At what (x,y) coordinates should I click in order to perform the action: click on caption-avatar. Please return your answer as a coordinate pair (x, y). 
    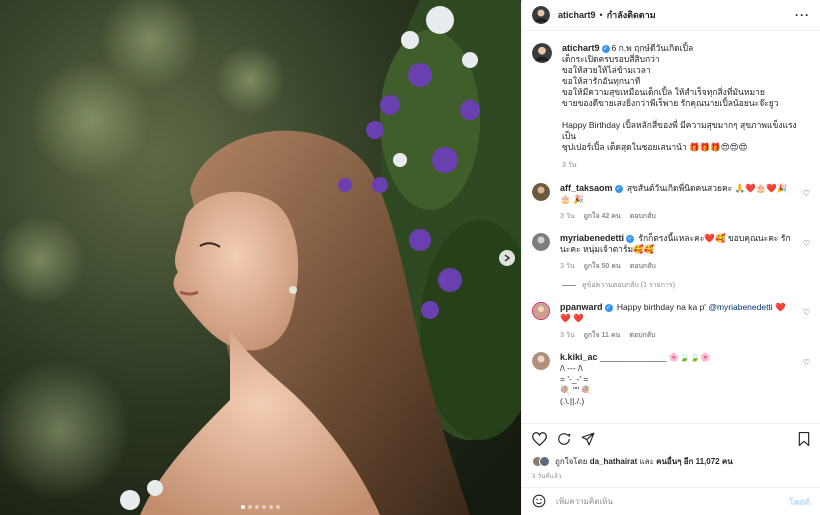
    Looking at the image, I should click on (542, 53).